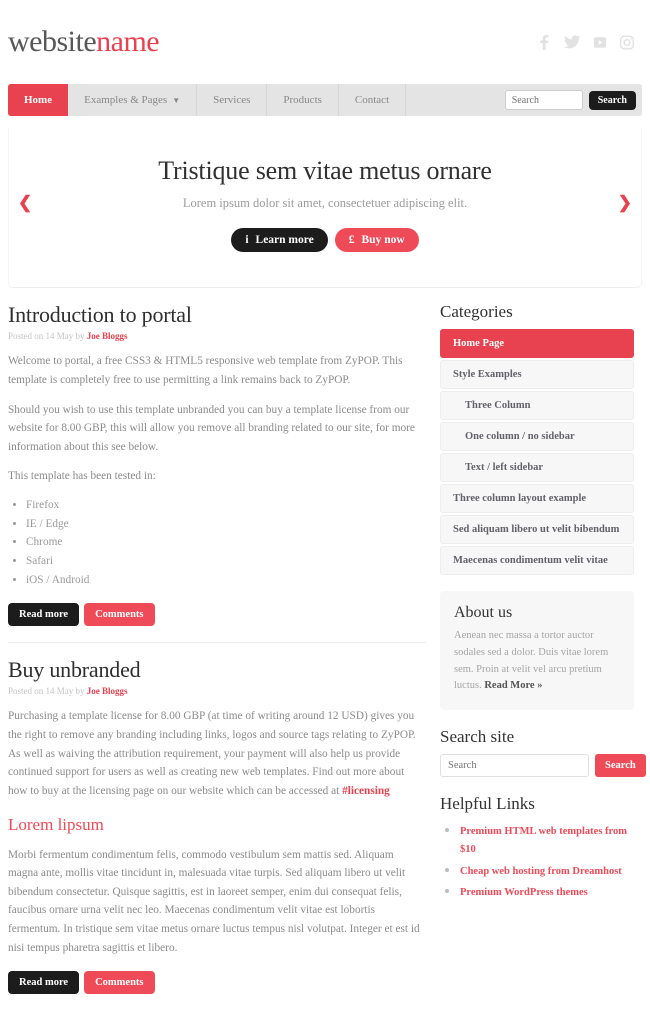 This screenshot has height=1009, width=650. What do you see at coordinates (620, 766) in the screenshot?
I see `search-button: Search` at bounding box center [620, 766].